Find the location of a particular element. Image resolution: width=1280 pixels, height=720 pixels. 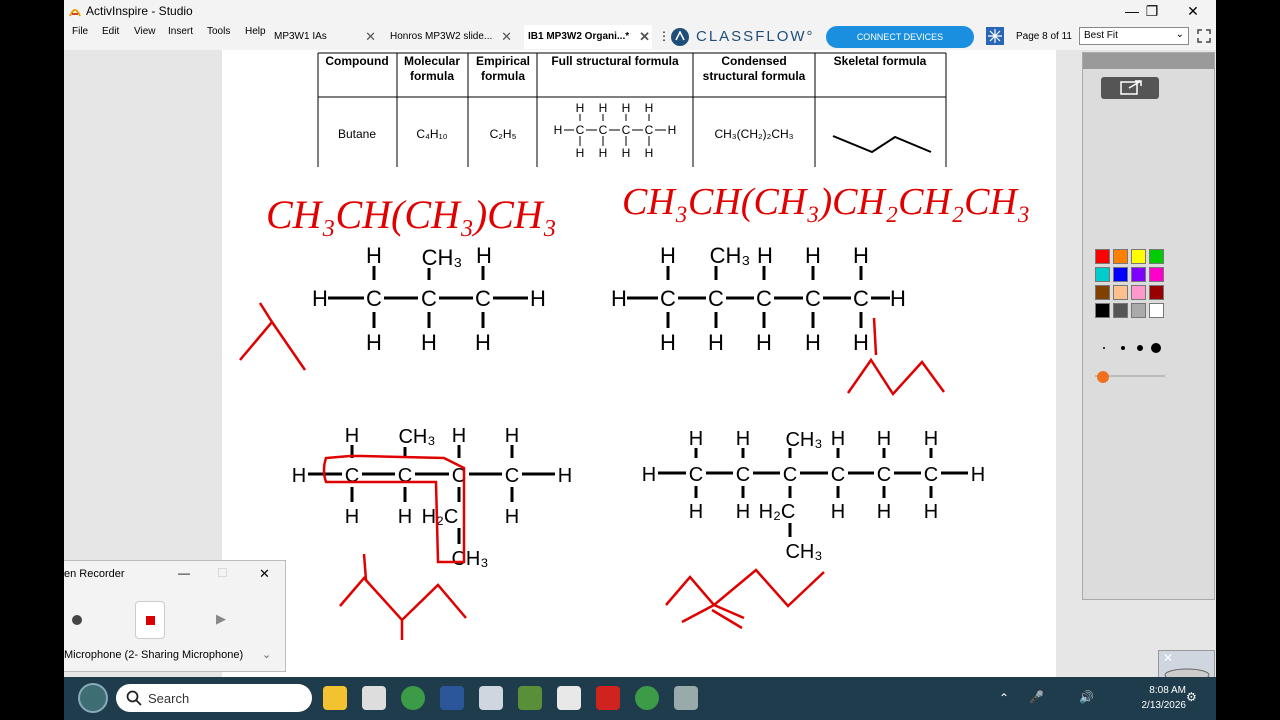

activinspire-taskbar-icon is located at coordinates (491, 698).